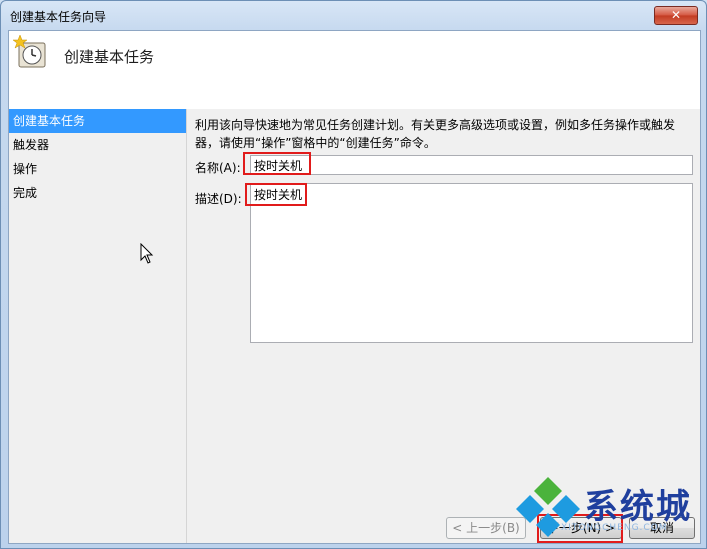  I want to click on description-label: 描述(D):, so click(218, 199).